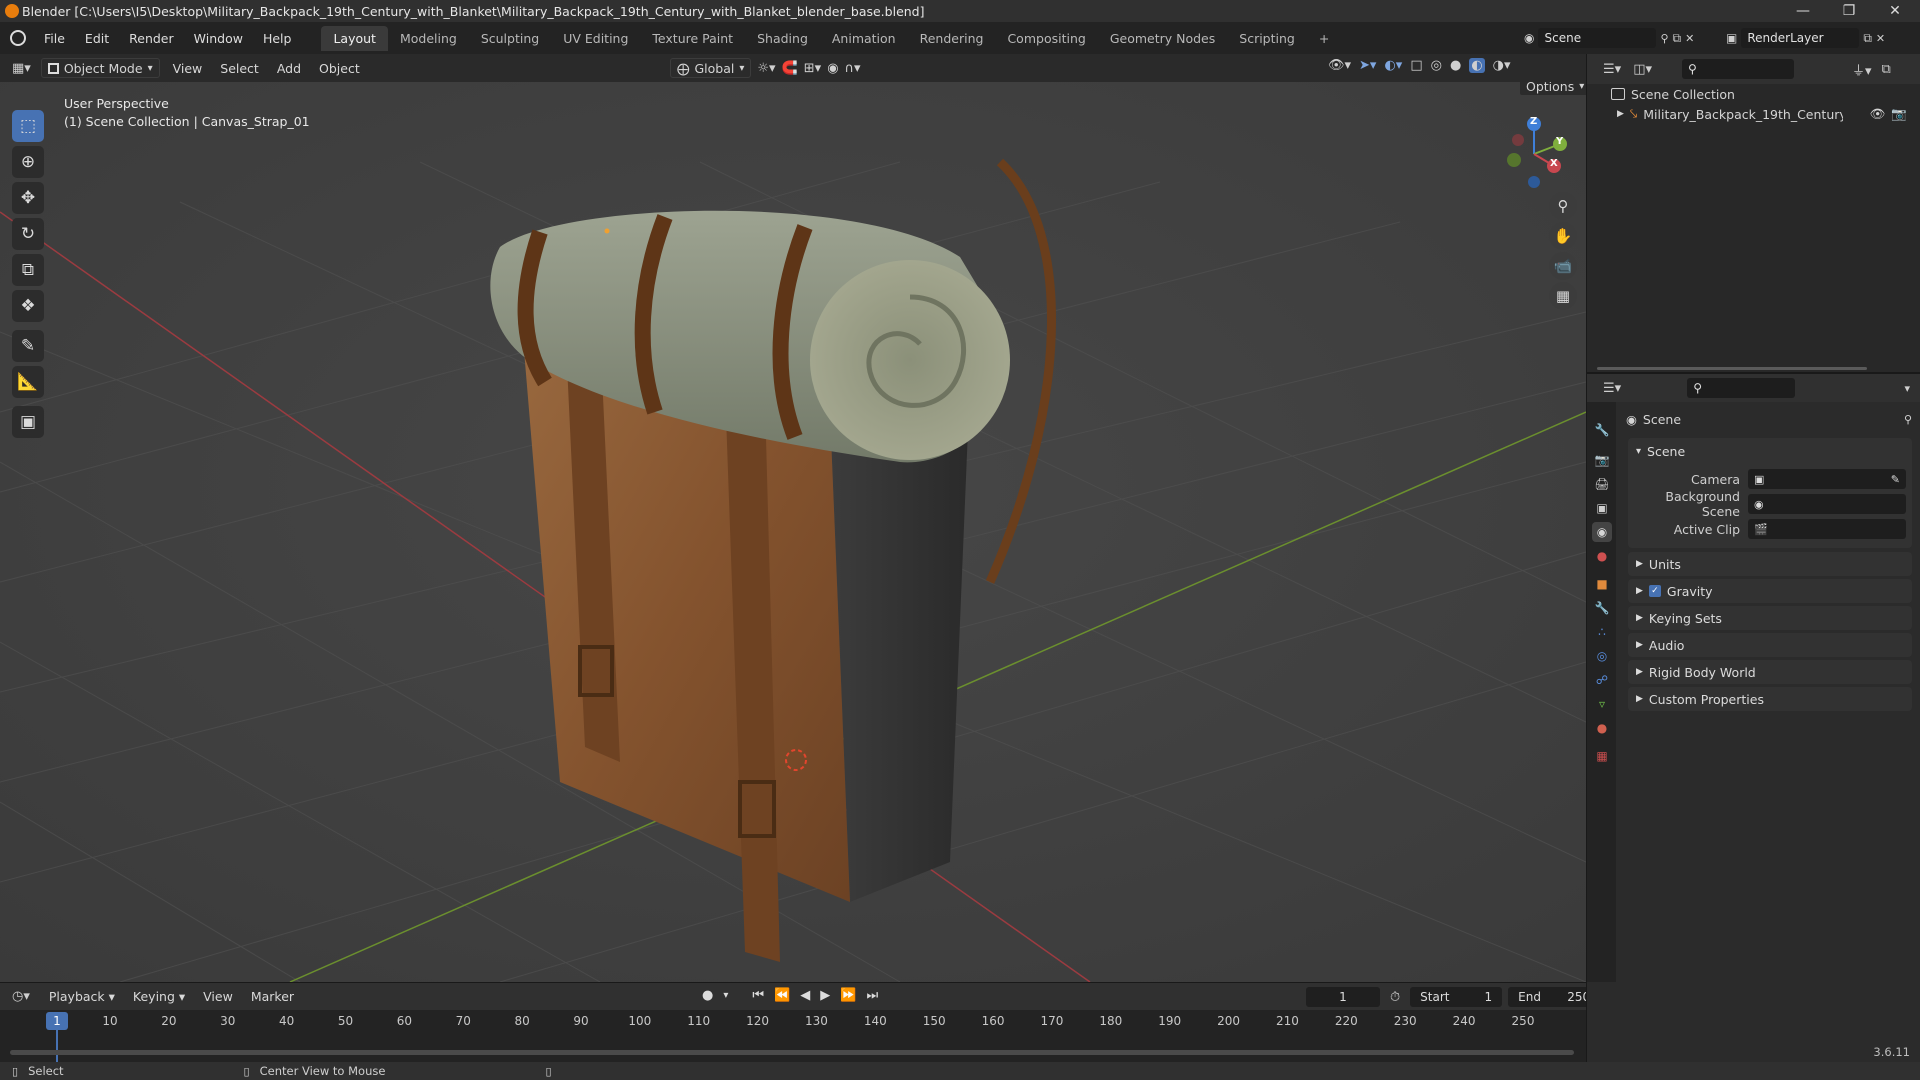 The image size is (1920, 1080). I want to click on scene-tab-icon: ◉, so click(1602, 532).